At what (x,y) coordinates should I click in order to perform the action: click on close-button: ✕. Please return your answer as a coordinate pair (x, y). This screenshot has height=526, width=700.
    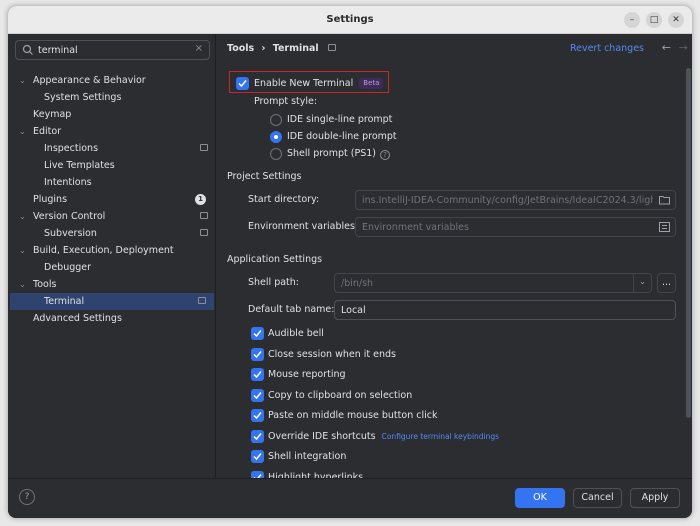
    Looking at the image, I should click on (676, 20).